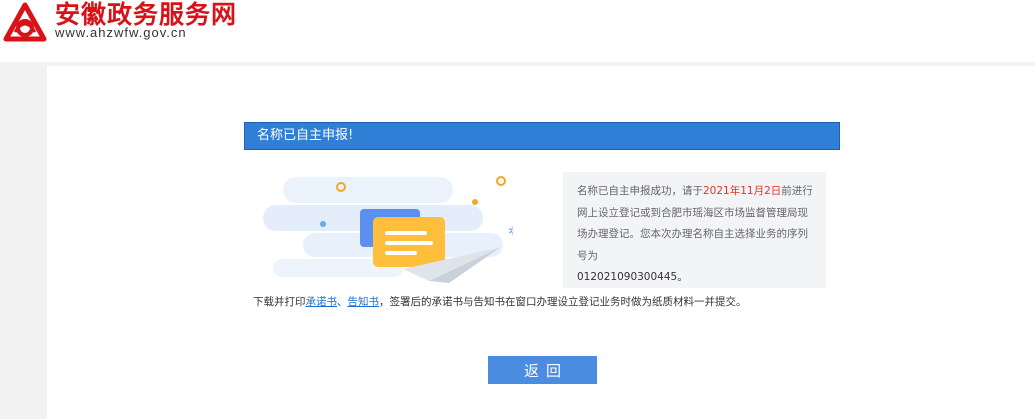 Image resolution: width=1035 pixels, height=419 pixels. Describe the element at coordinates (542, 370) in the screenshot. I see `back-button: 返回` at that location.